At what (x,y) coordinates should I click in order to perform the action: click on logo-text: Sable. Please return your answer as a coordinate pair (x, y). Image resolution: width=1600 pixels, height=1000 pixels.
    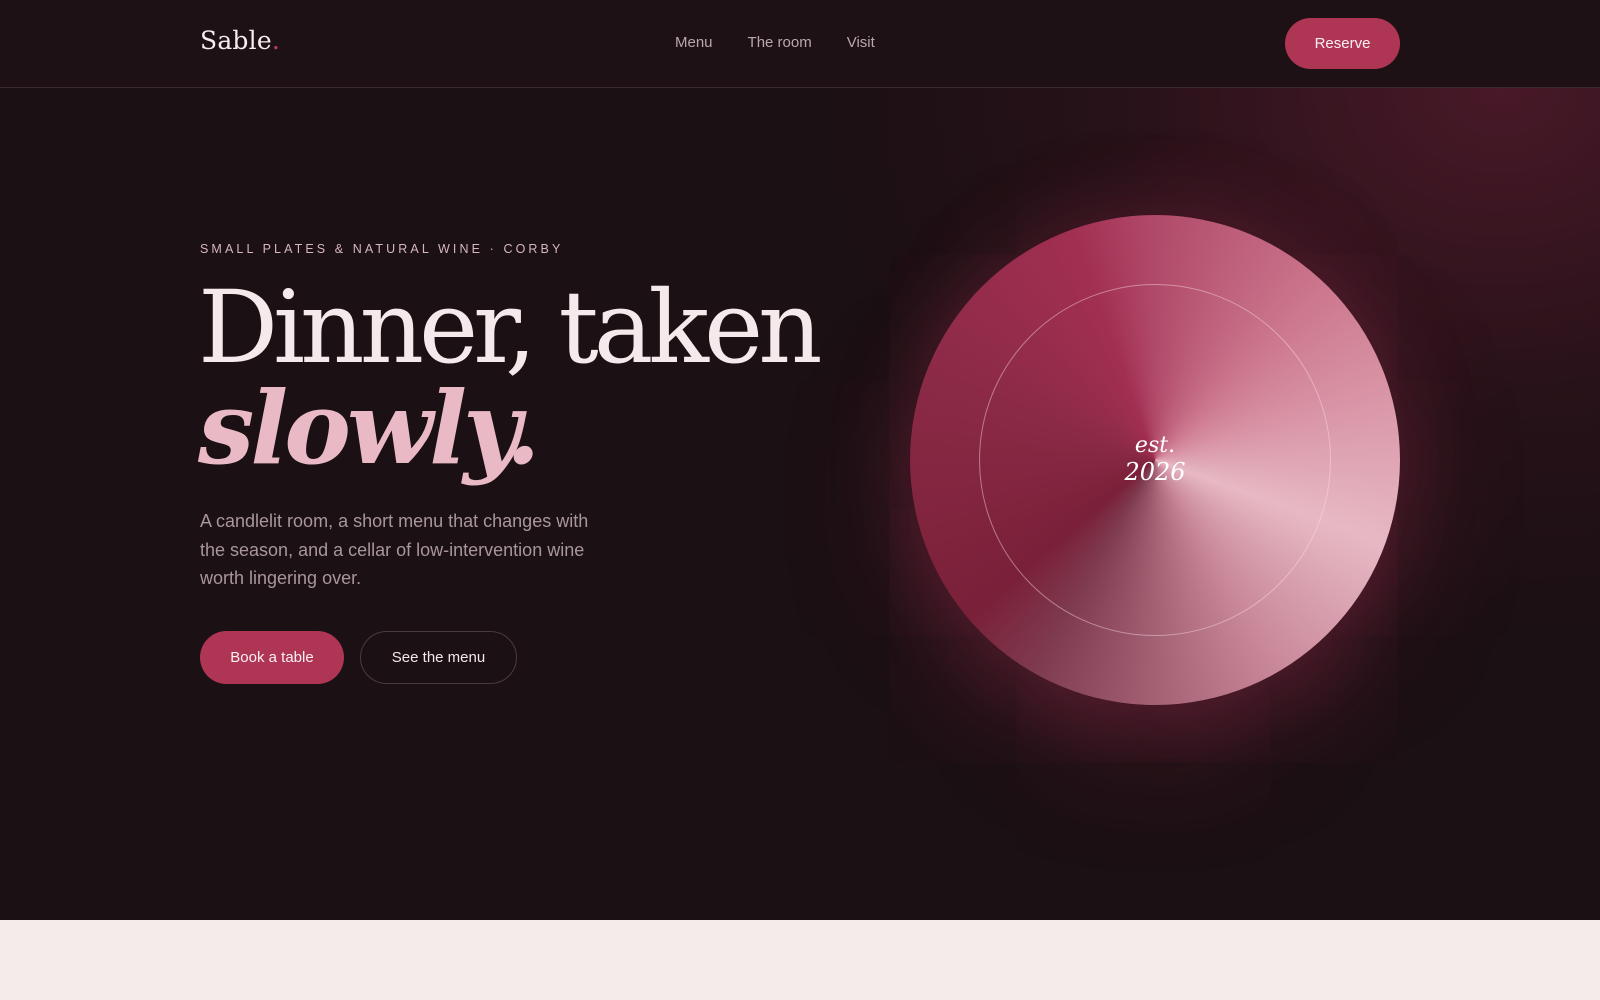
    Looking at the image, I should click on (236, 40).